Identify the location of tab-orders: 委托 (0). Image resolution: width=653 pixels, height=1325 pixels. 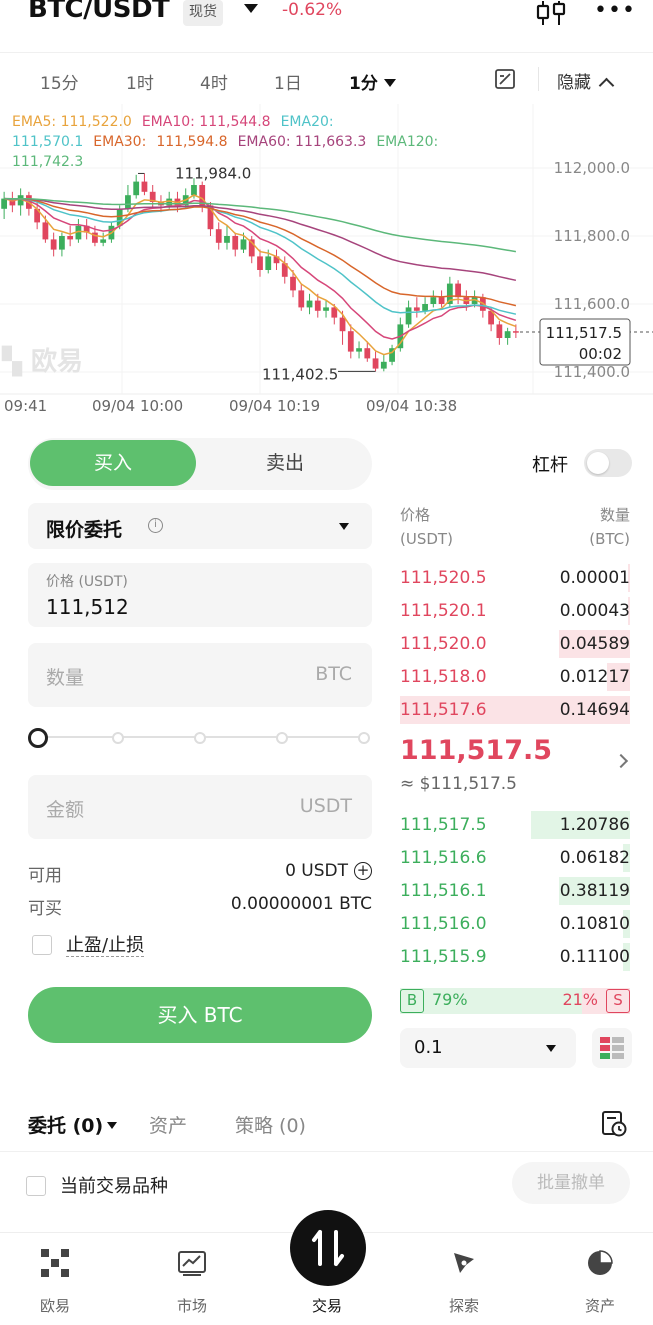
(73, 1124).